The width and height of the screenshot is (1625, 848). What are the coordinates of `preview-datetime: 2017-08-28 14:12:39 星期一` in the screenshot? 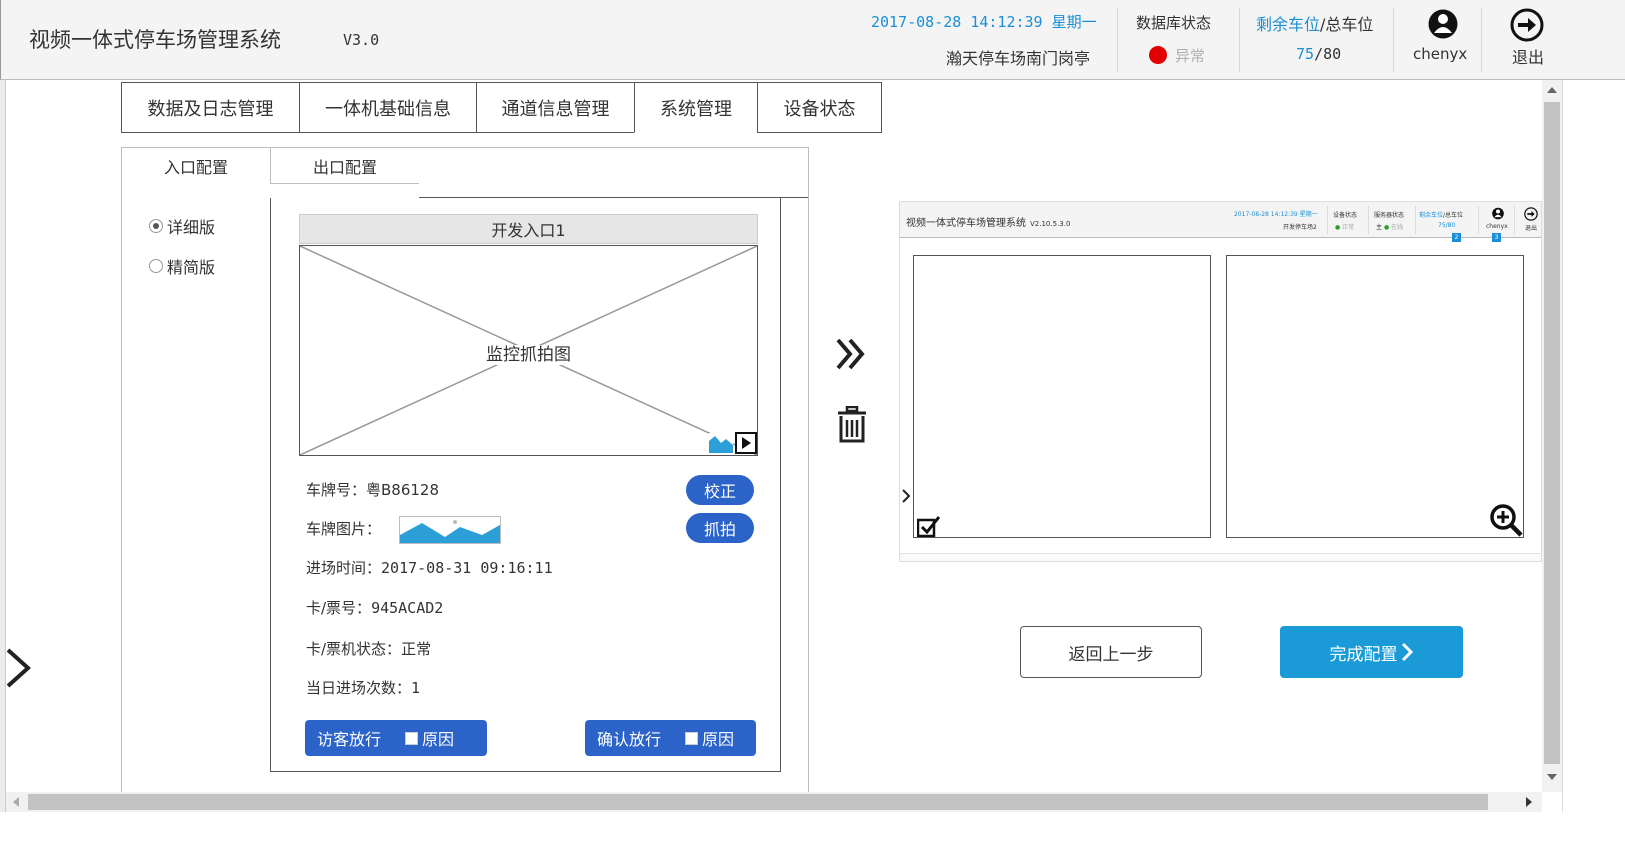 It's located at (1276, 214).